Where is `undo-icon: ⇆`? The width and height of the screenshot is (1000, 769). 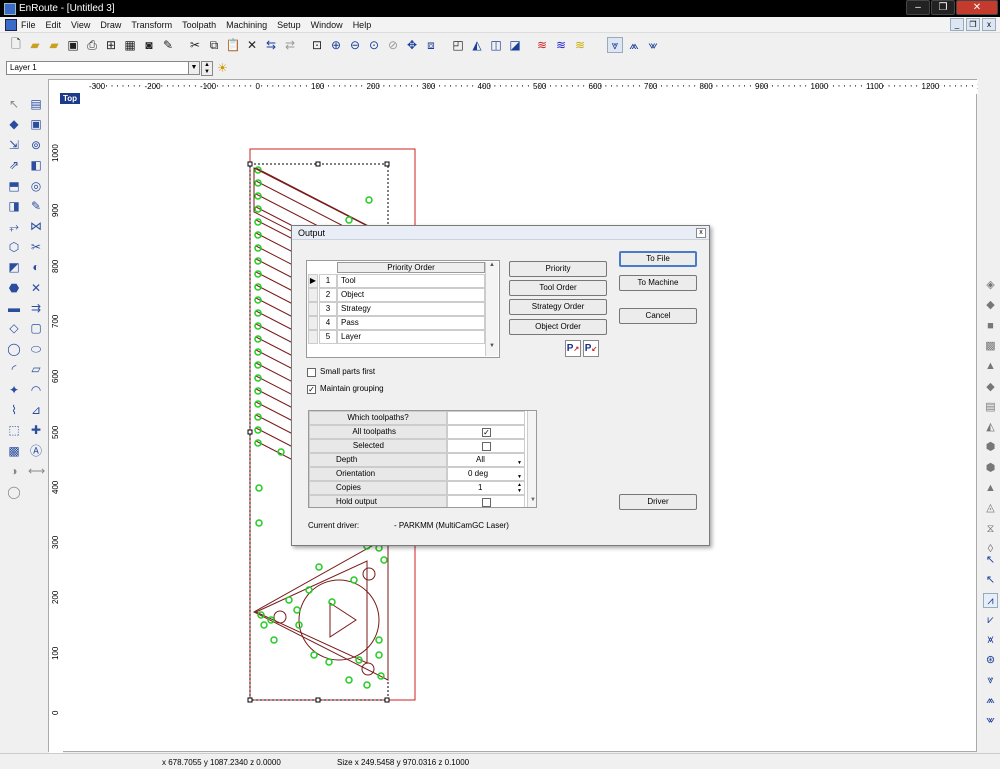 undo-icon: ⇆ is located at coordinates (271, 45).